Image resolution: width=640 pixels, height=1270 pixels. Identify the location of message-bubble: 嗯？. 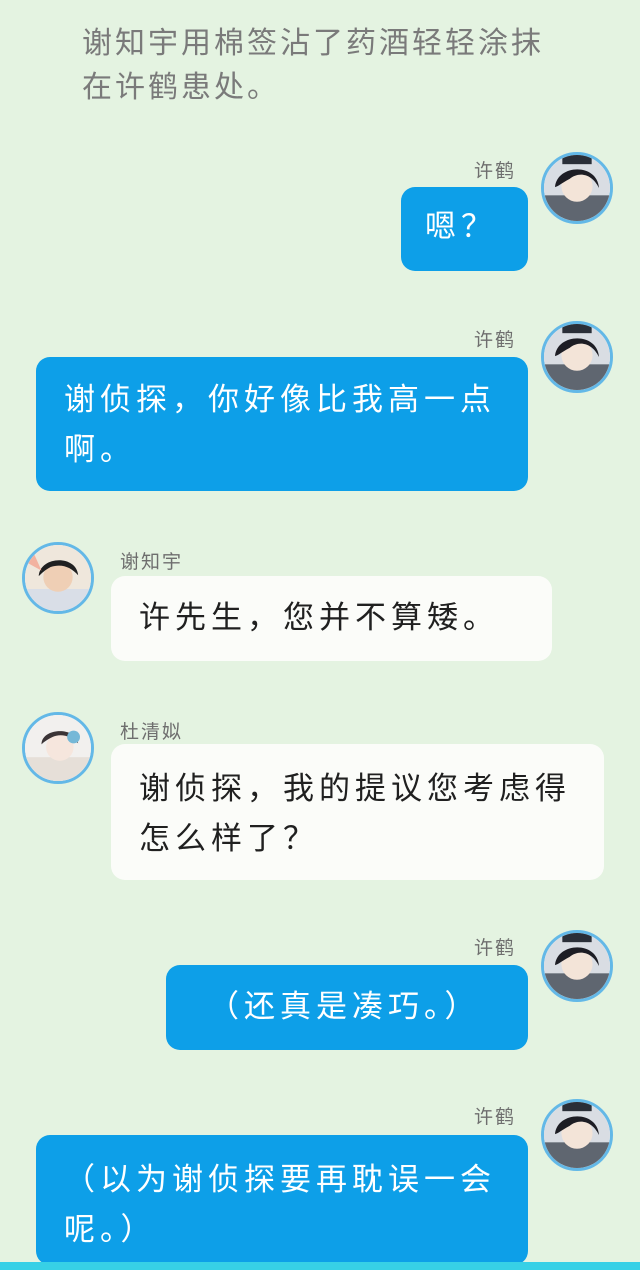
(464, 229).